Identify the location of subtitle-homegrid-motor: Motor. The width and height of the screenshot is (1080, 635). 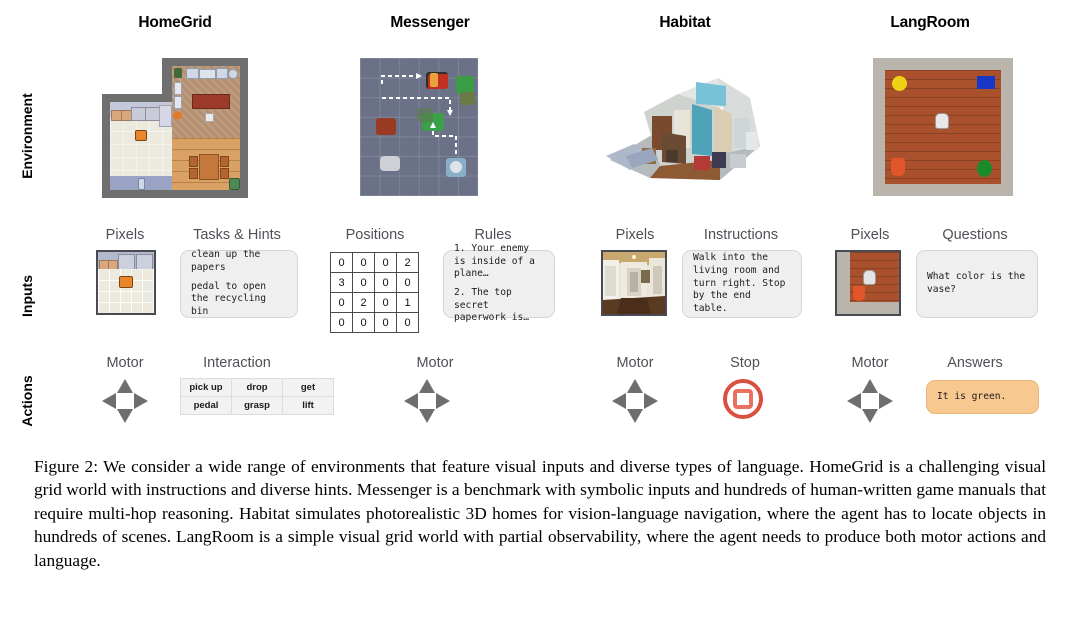
(125, 363).